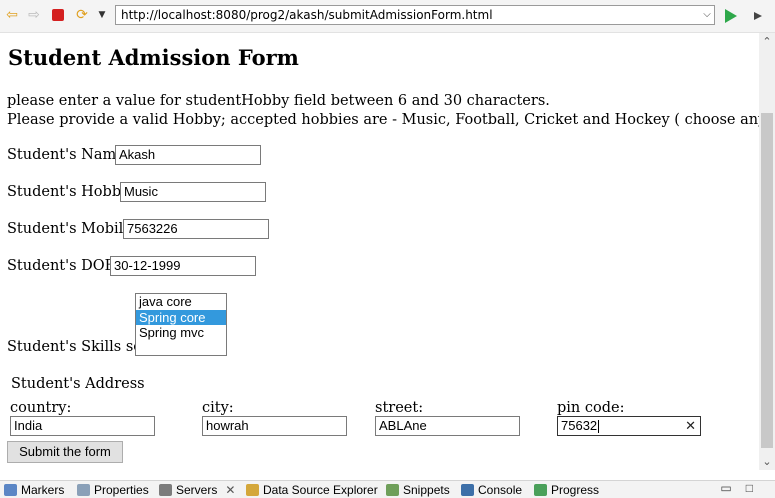 Image resolution: width=775 pixels, height=498 pixels. What do you see at coordinates (193, 192) in the screenshot?
I see `hobby-input: Music` at bounding box center [193, 192].